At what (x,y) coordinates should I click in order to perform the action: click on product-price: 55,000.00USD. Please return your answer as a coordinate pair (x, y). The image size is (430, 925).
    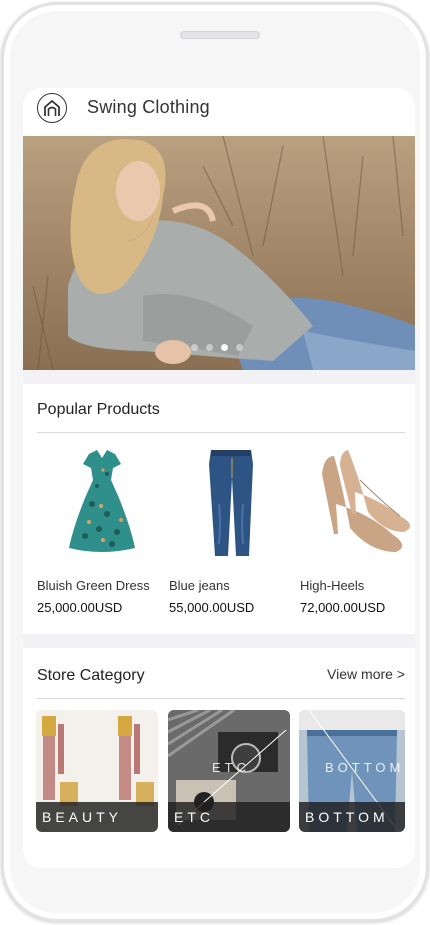
    Looking at the image, I should click on (212, 607).